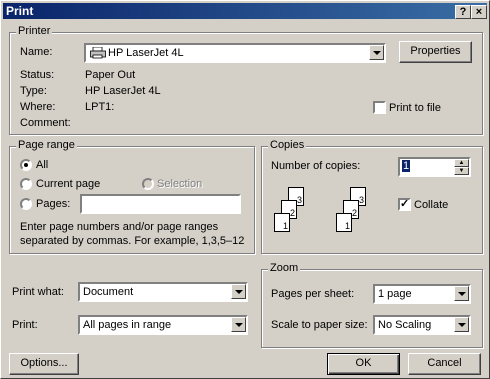 The height and width of the screenshot is (379, 490). Describe the element at coordinates (395, 294) in the screenshot. I see `pages-per-sheet-value: 1 page` at that location.